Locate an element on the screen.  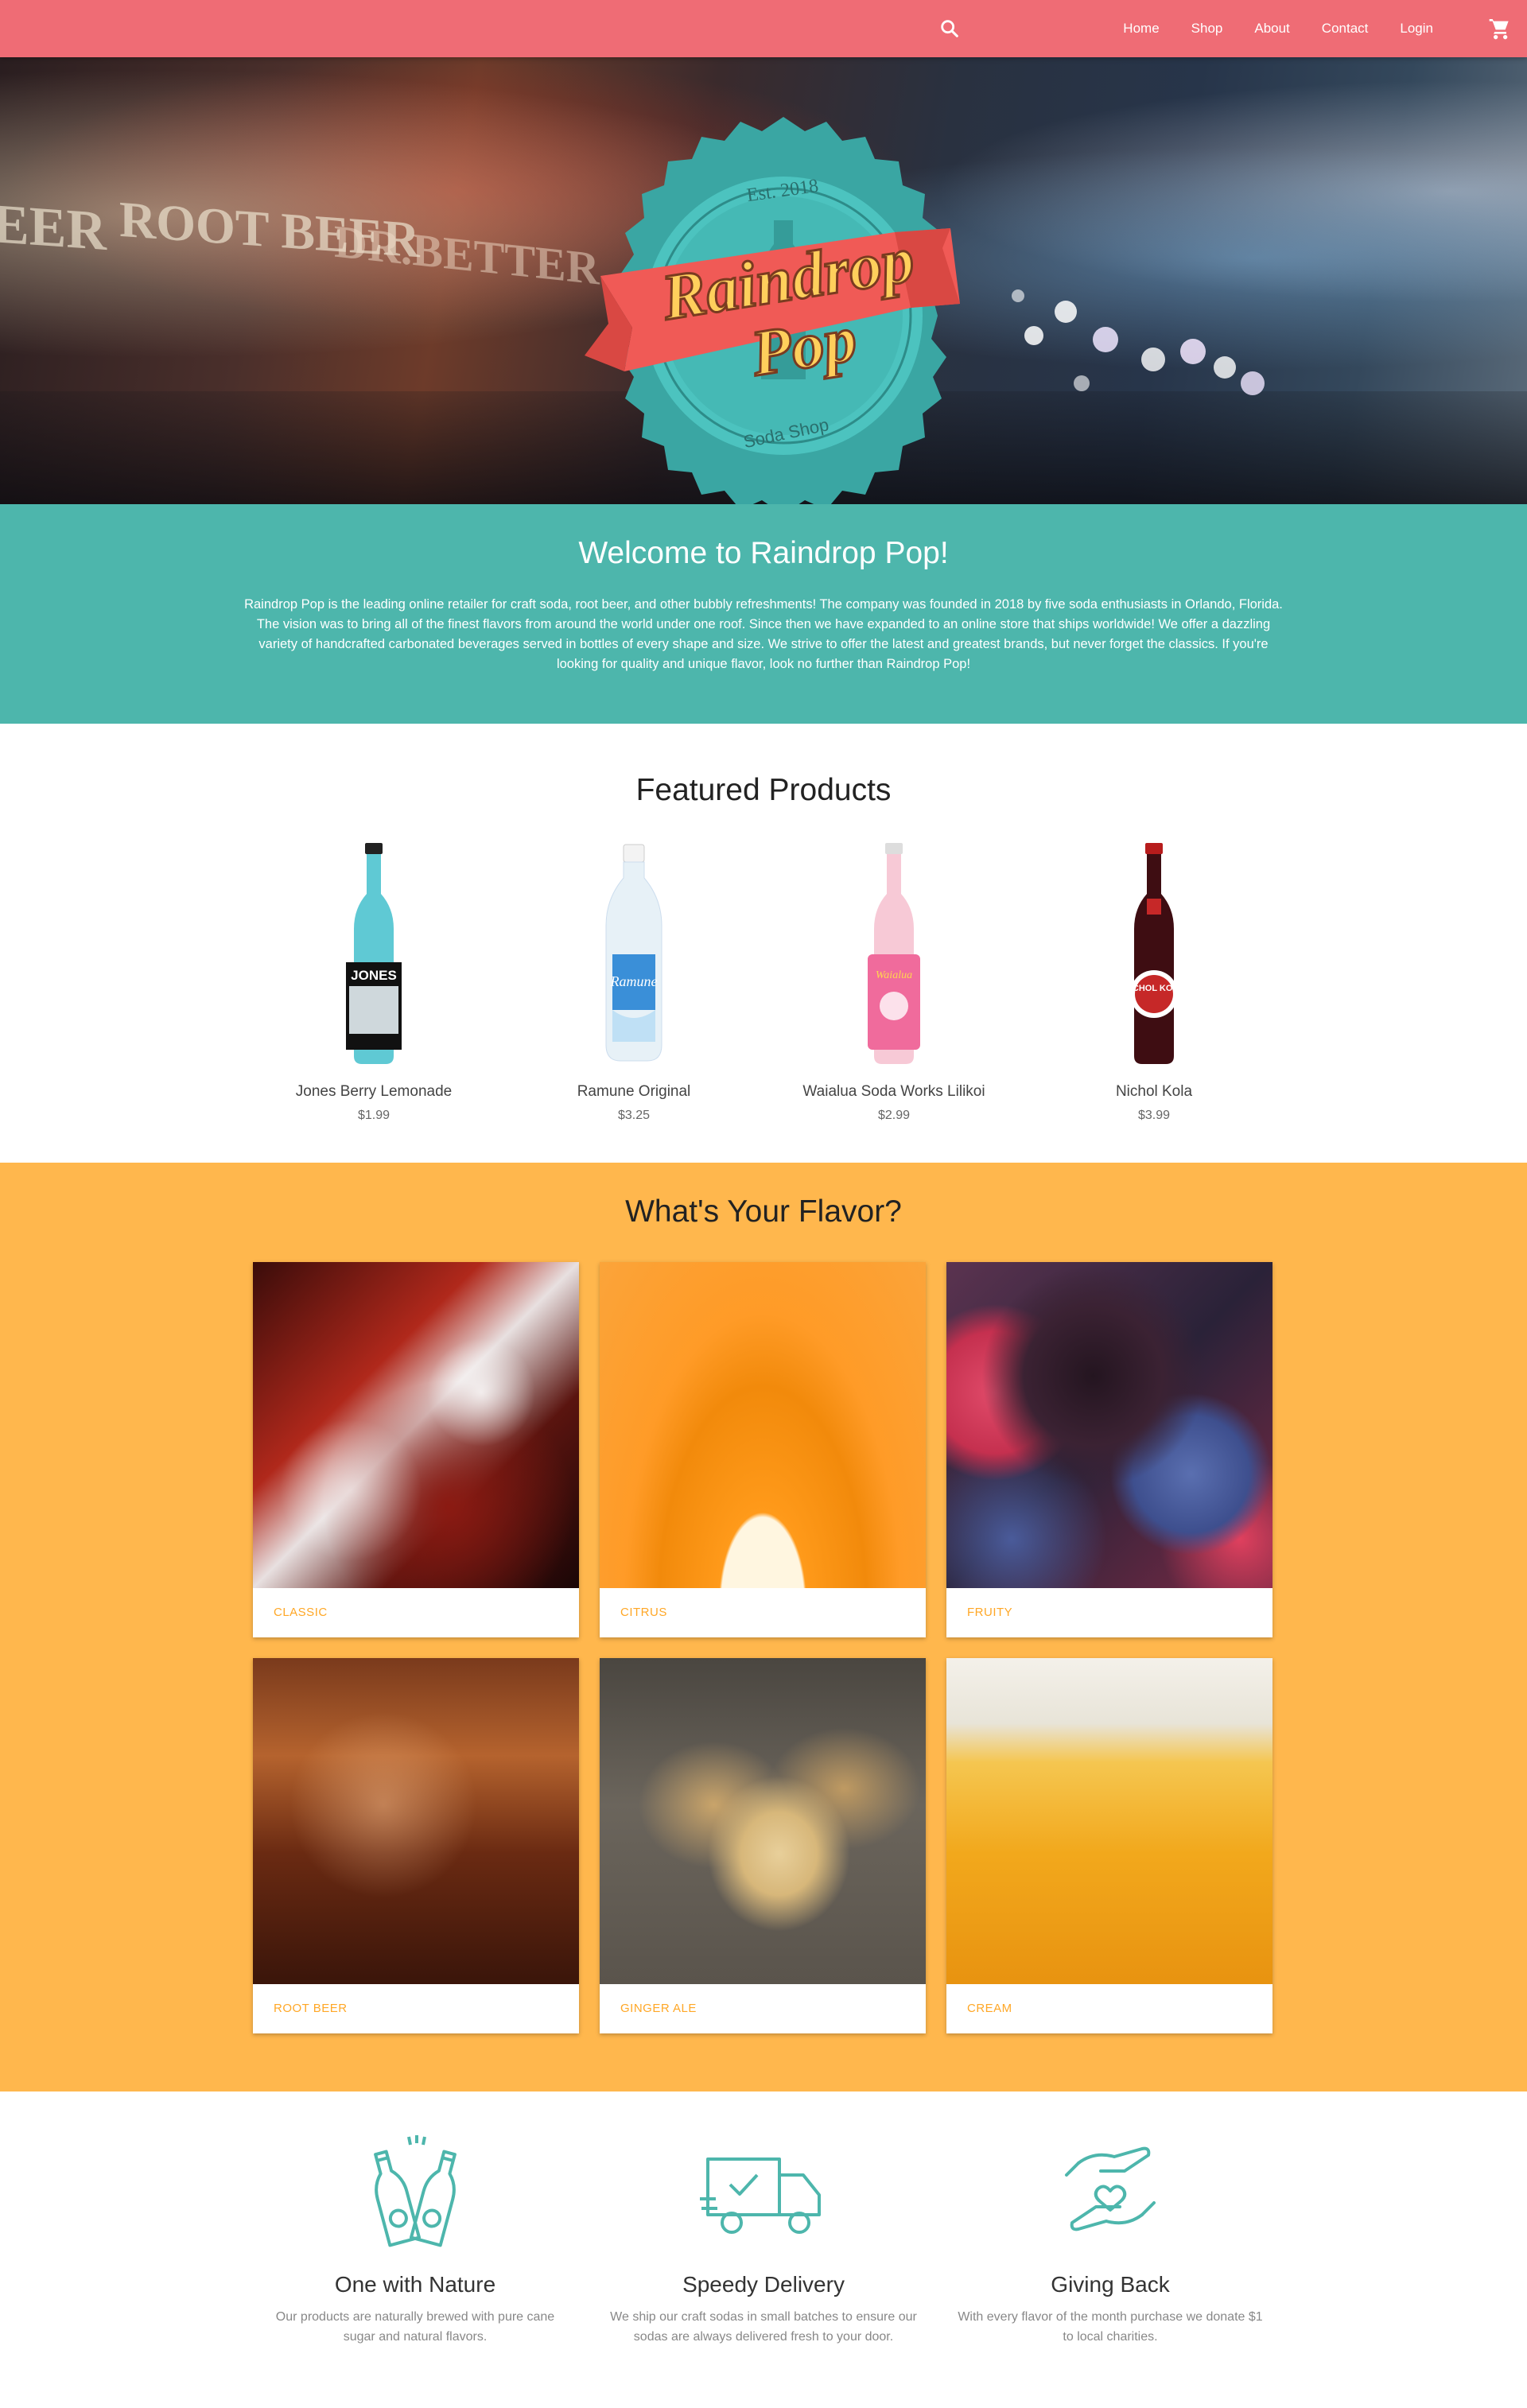
top-navbar: Home Shop About Contact Login is located at coordinates (763, 28).